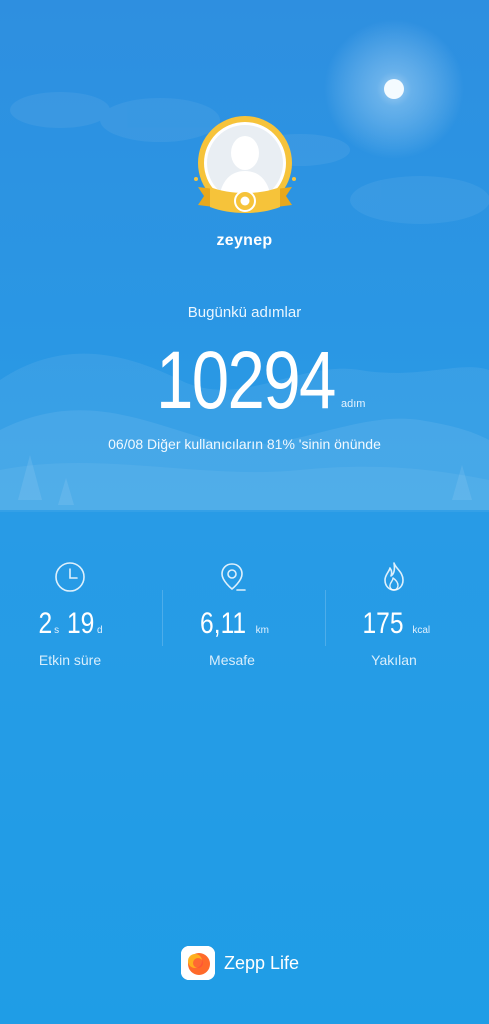 Image resolution: width=489 pixels, height=1024 pixels. I want to click on gold-badge-icon, so click(245, 164).